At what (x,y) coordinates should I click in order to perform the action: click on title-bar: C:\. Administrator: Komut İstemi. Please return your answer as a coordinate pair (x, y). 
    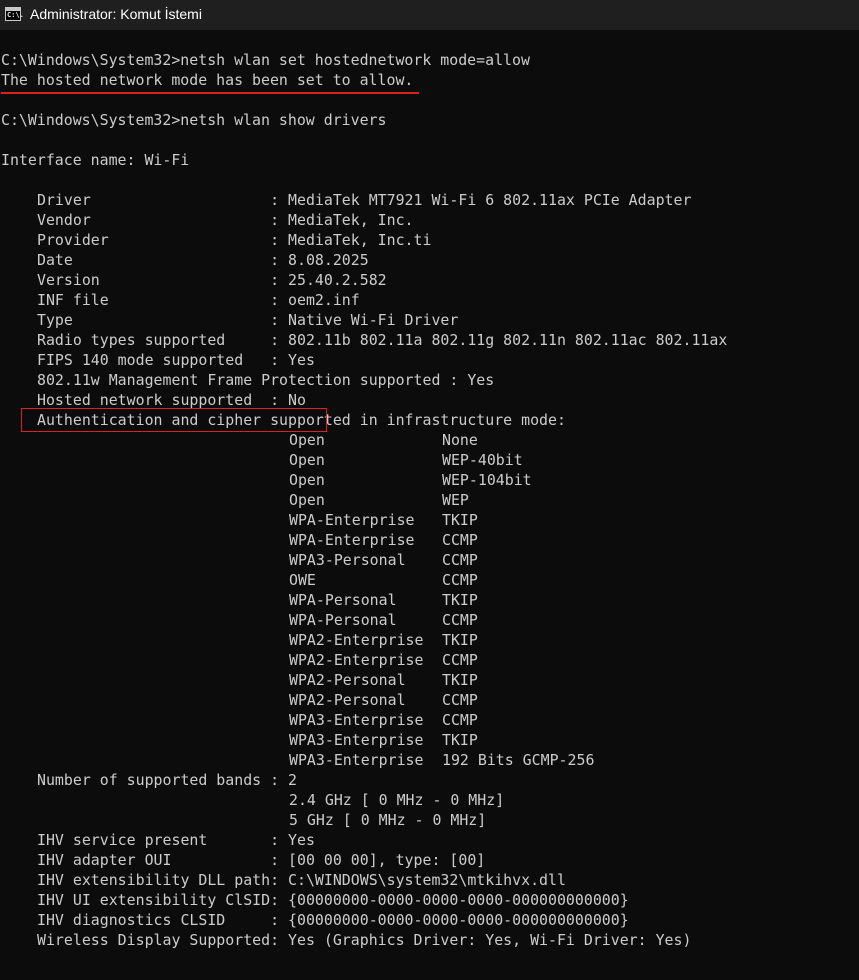
    Looking at the image, I should click on (429, 15).